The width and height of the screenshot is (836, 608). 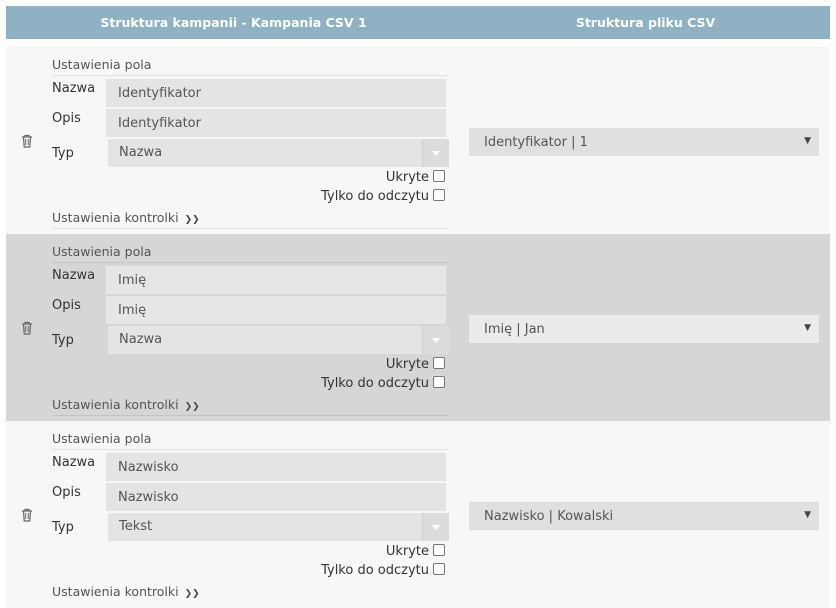 What do you see at coordinates (645, 22) in the screenshot?
I see `csv-structure-heading: Struktura pliku CSV` at bounding box center [645, 22].